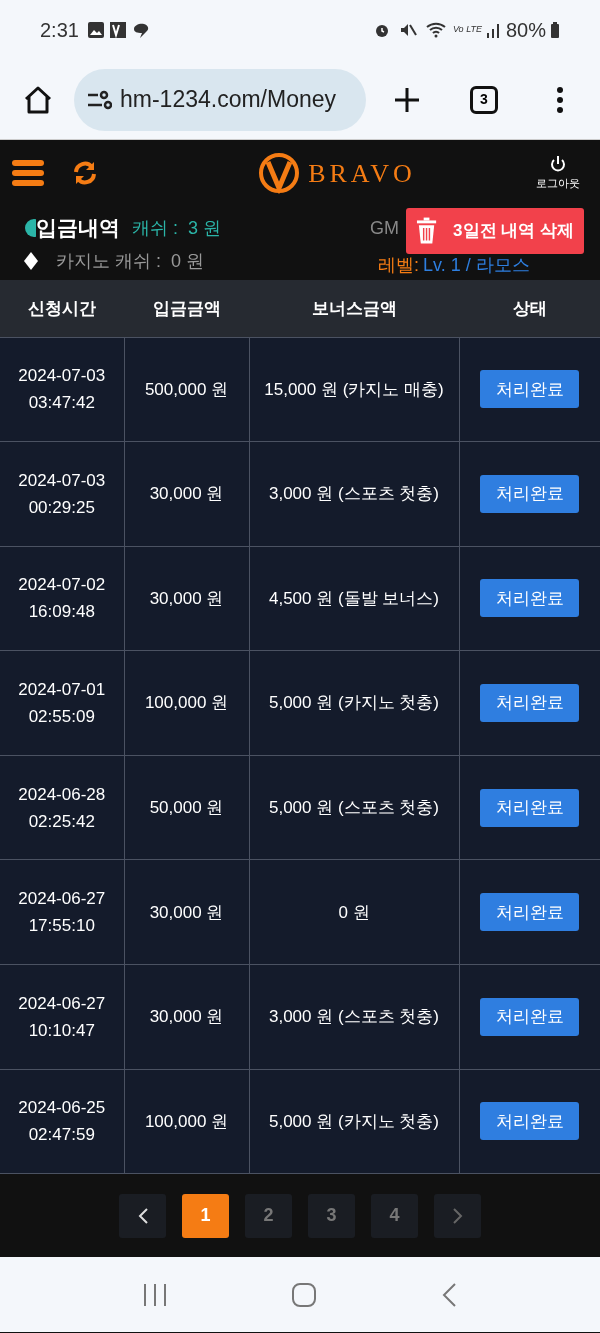 The image size is (600, 1333). I want to click on request-datetime: 2024-06-27 17:55:10, so click(62, 913).